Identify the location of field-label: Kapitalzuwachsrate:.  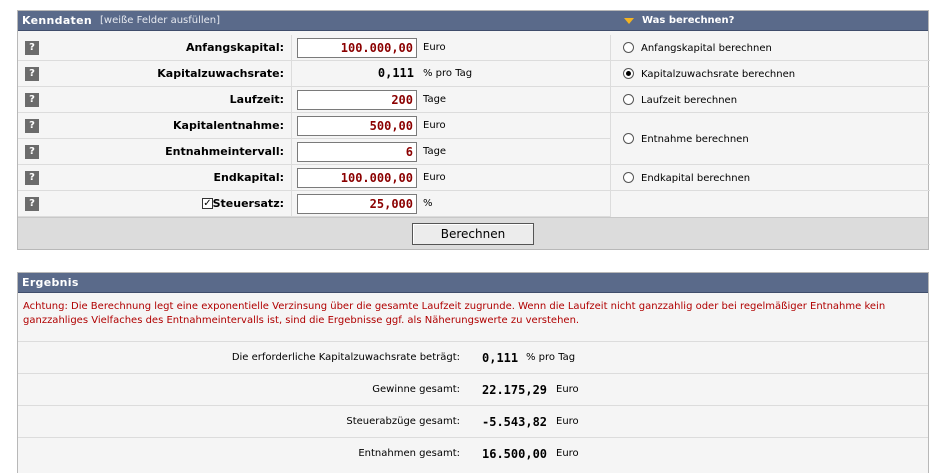
(220, 73).